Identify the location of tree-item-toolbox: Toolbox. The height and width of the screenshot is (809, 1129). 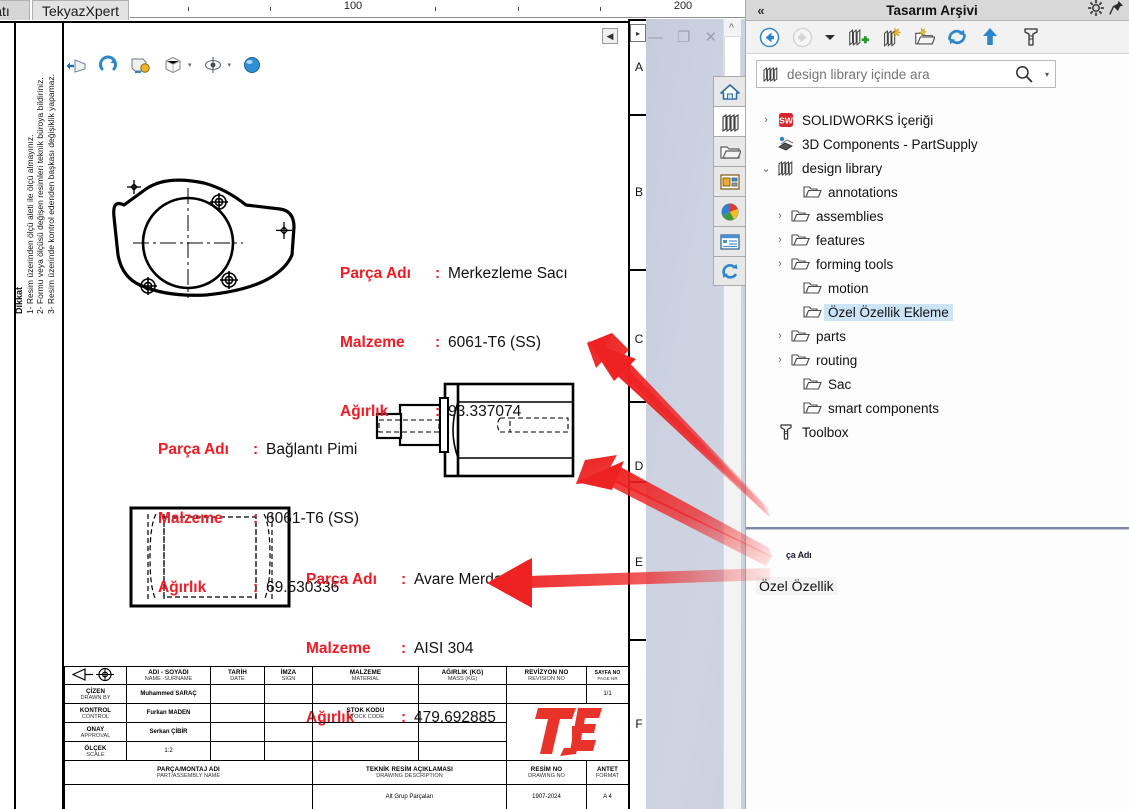
(937, 432).